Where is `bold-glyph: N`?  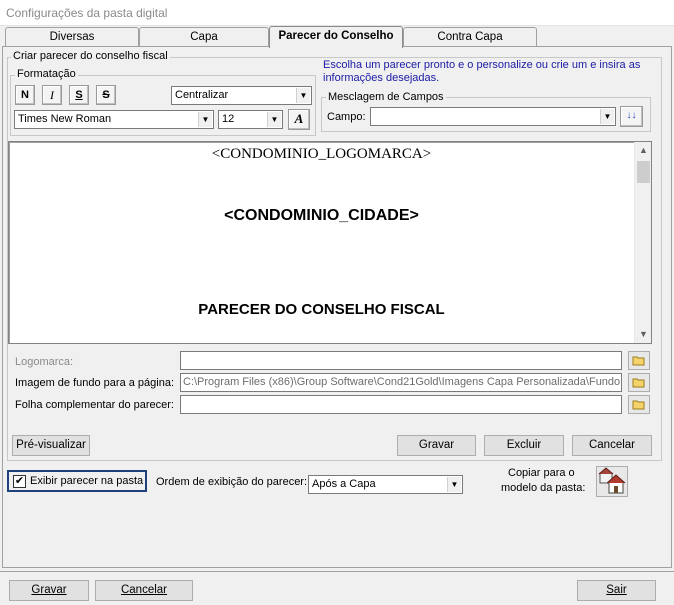 bold-glyph: N is located at coordinates (25, 95).